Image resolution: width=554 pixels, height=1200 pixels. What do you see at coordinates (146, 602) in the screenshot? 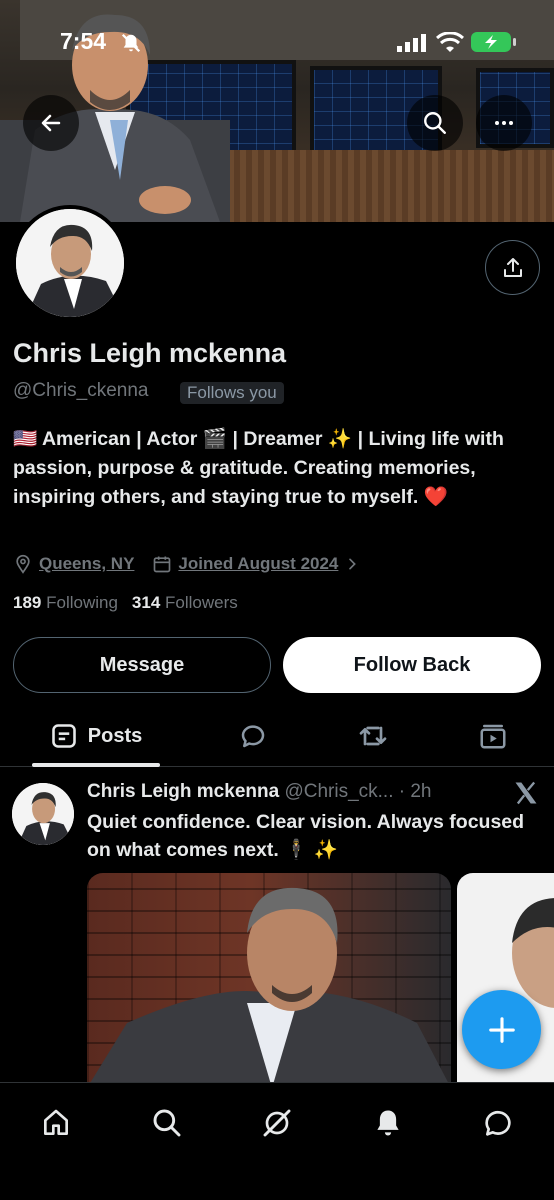
I see `followers-count: 314` at bounding box center [146, 602].